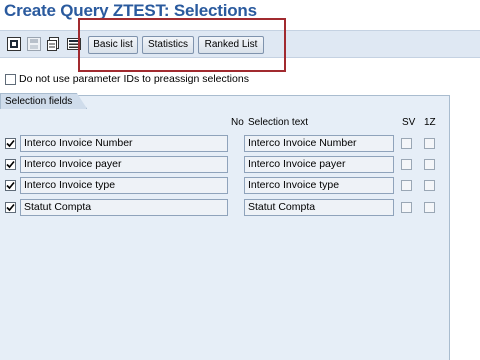  Describe the element at coordinates (124, 143) in the screenshot. I see `selection-field-name: Interco Invoice Number` at that location.